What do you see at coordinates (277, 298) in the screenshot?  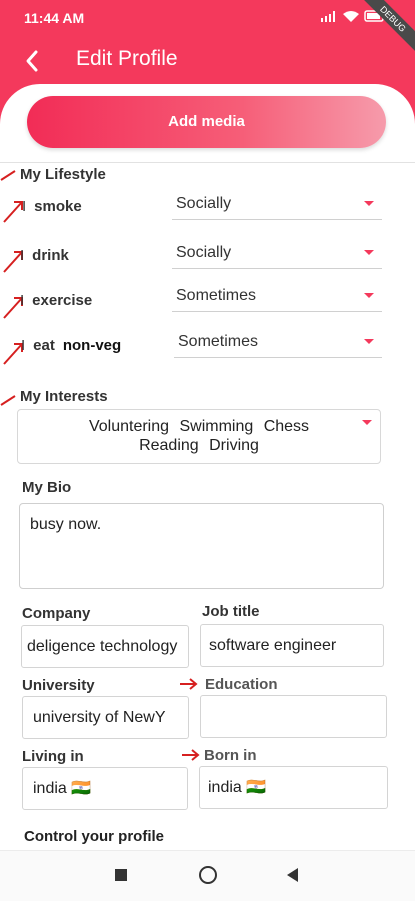 I see `exercise-dropdown: Sometimes` at bounding box center [277, 298].